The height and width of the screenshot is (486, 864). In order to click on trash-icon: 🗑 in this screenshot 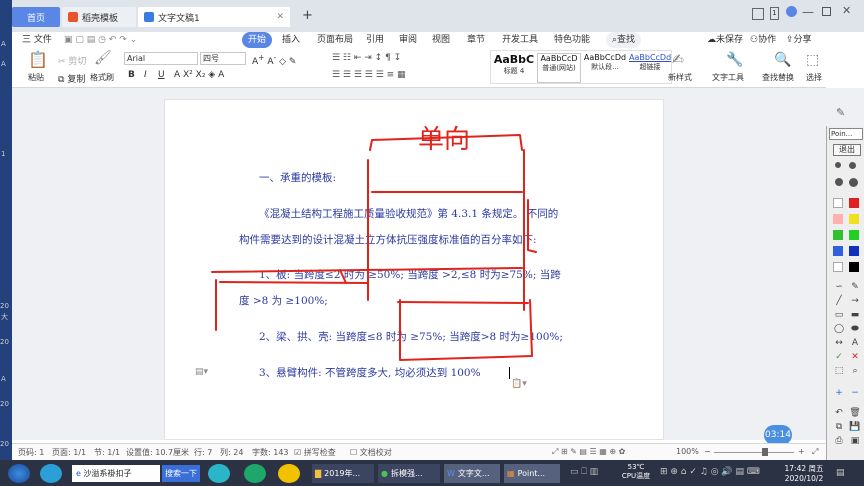, I will do `click(855, 413)`.